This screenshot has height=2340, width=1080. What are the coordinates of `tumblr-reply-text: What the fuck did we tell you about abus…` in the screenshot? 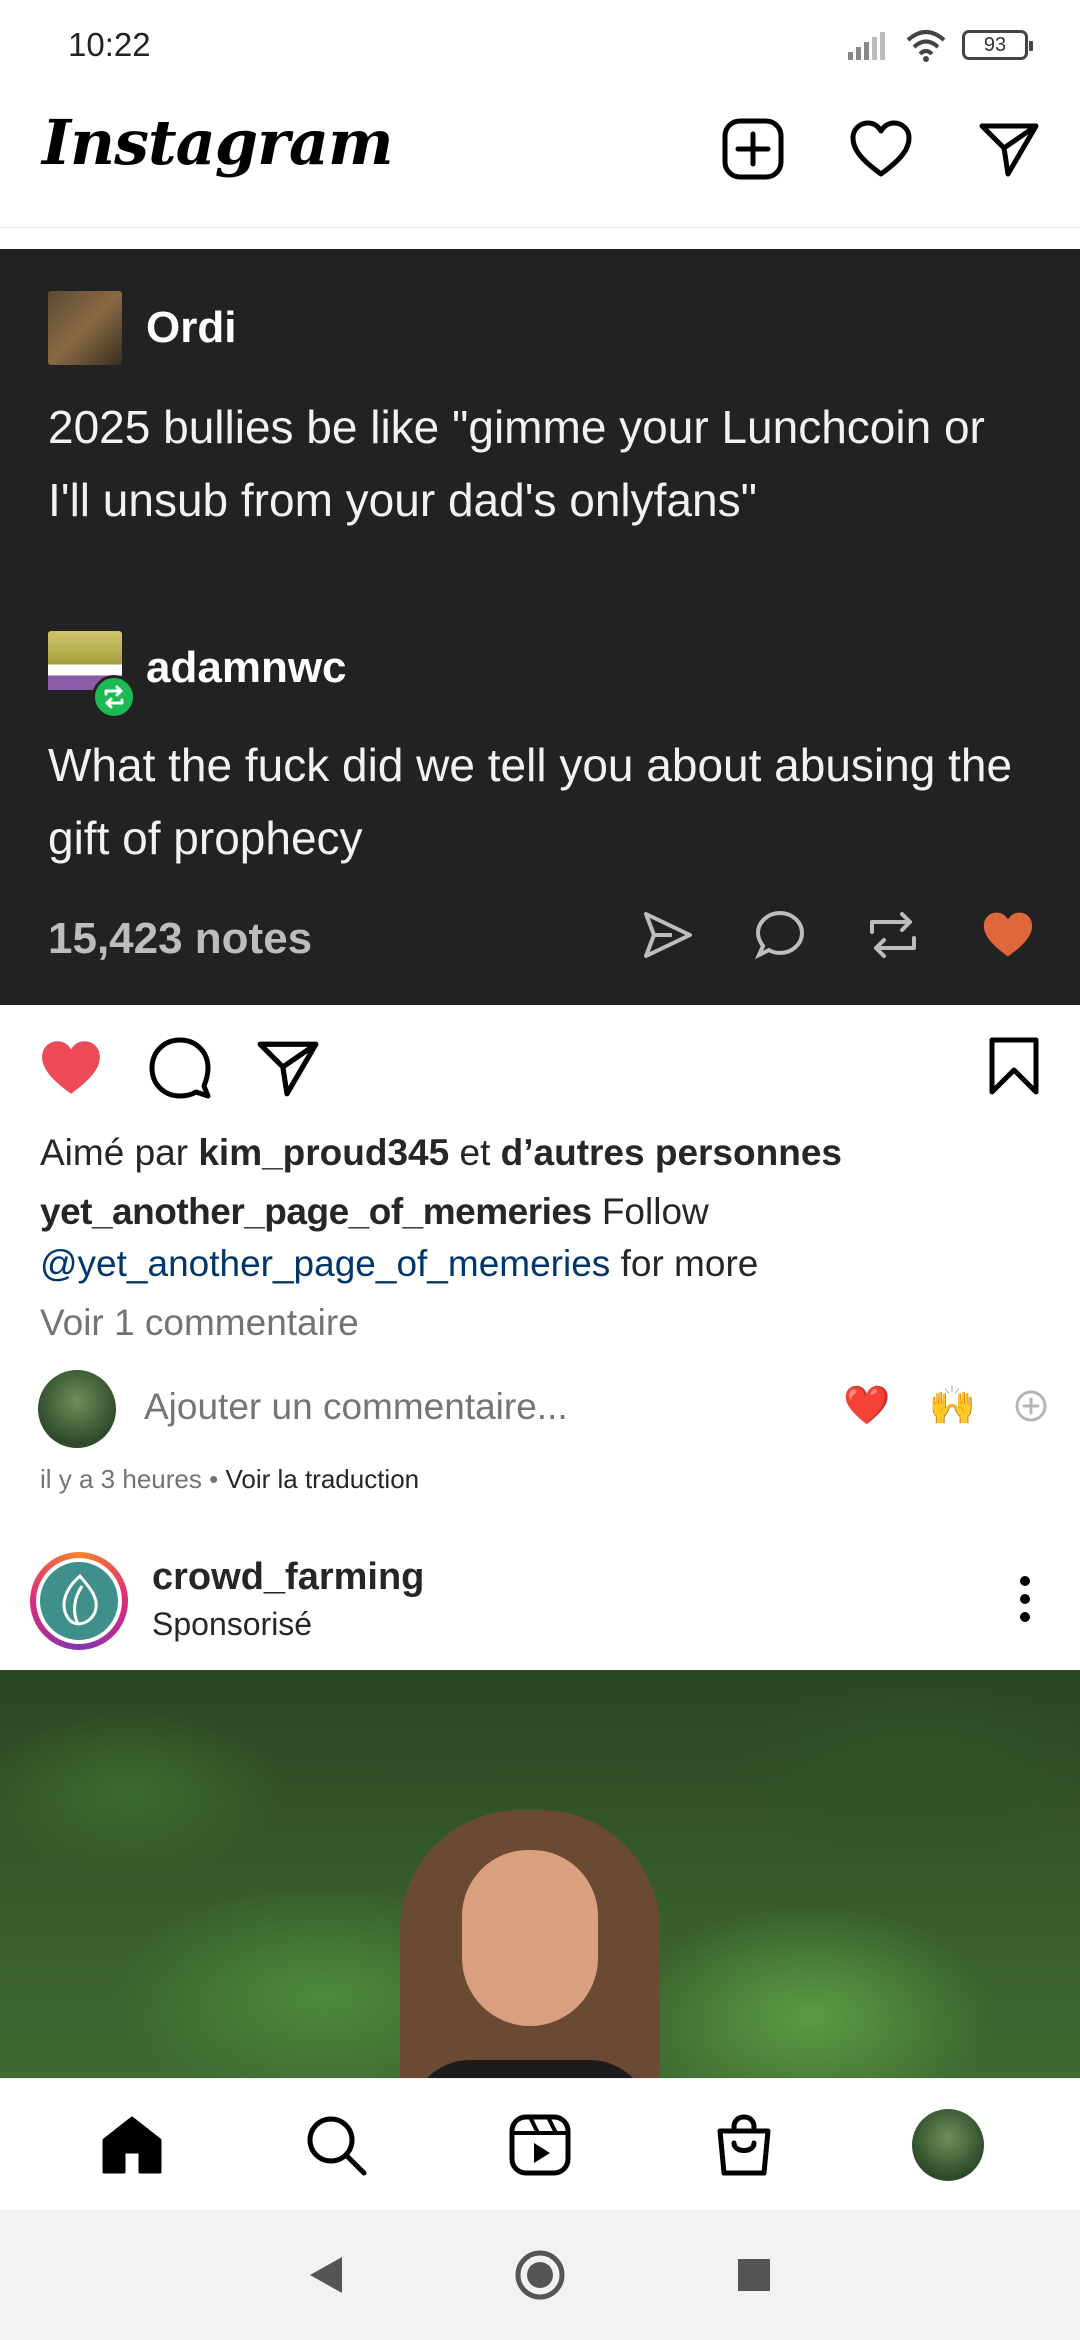 It's located at (530, 801).